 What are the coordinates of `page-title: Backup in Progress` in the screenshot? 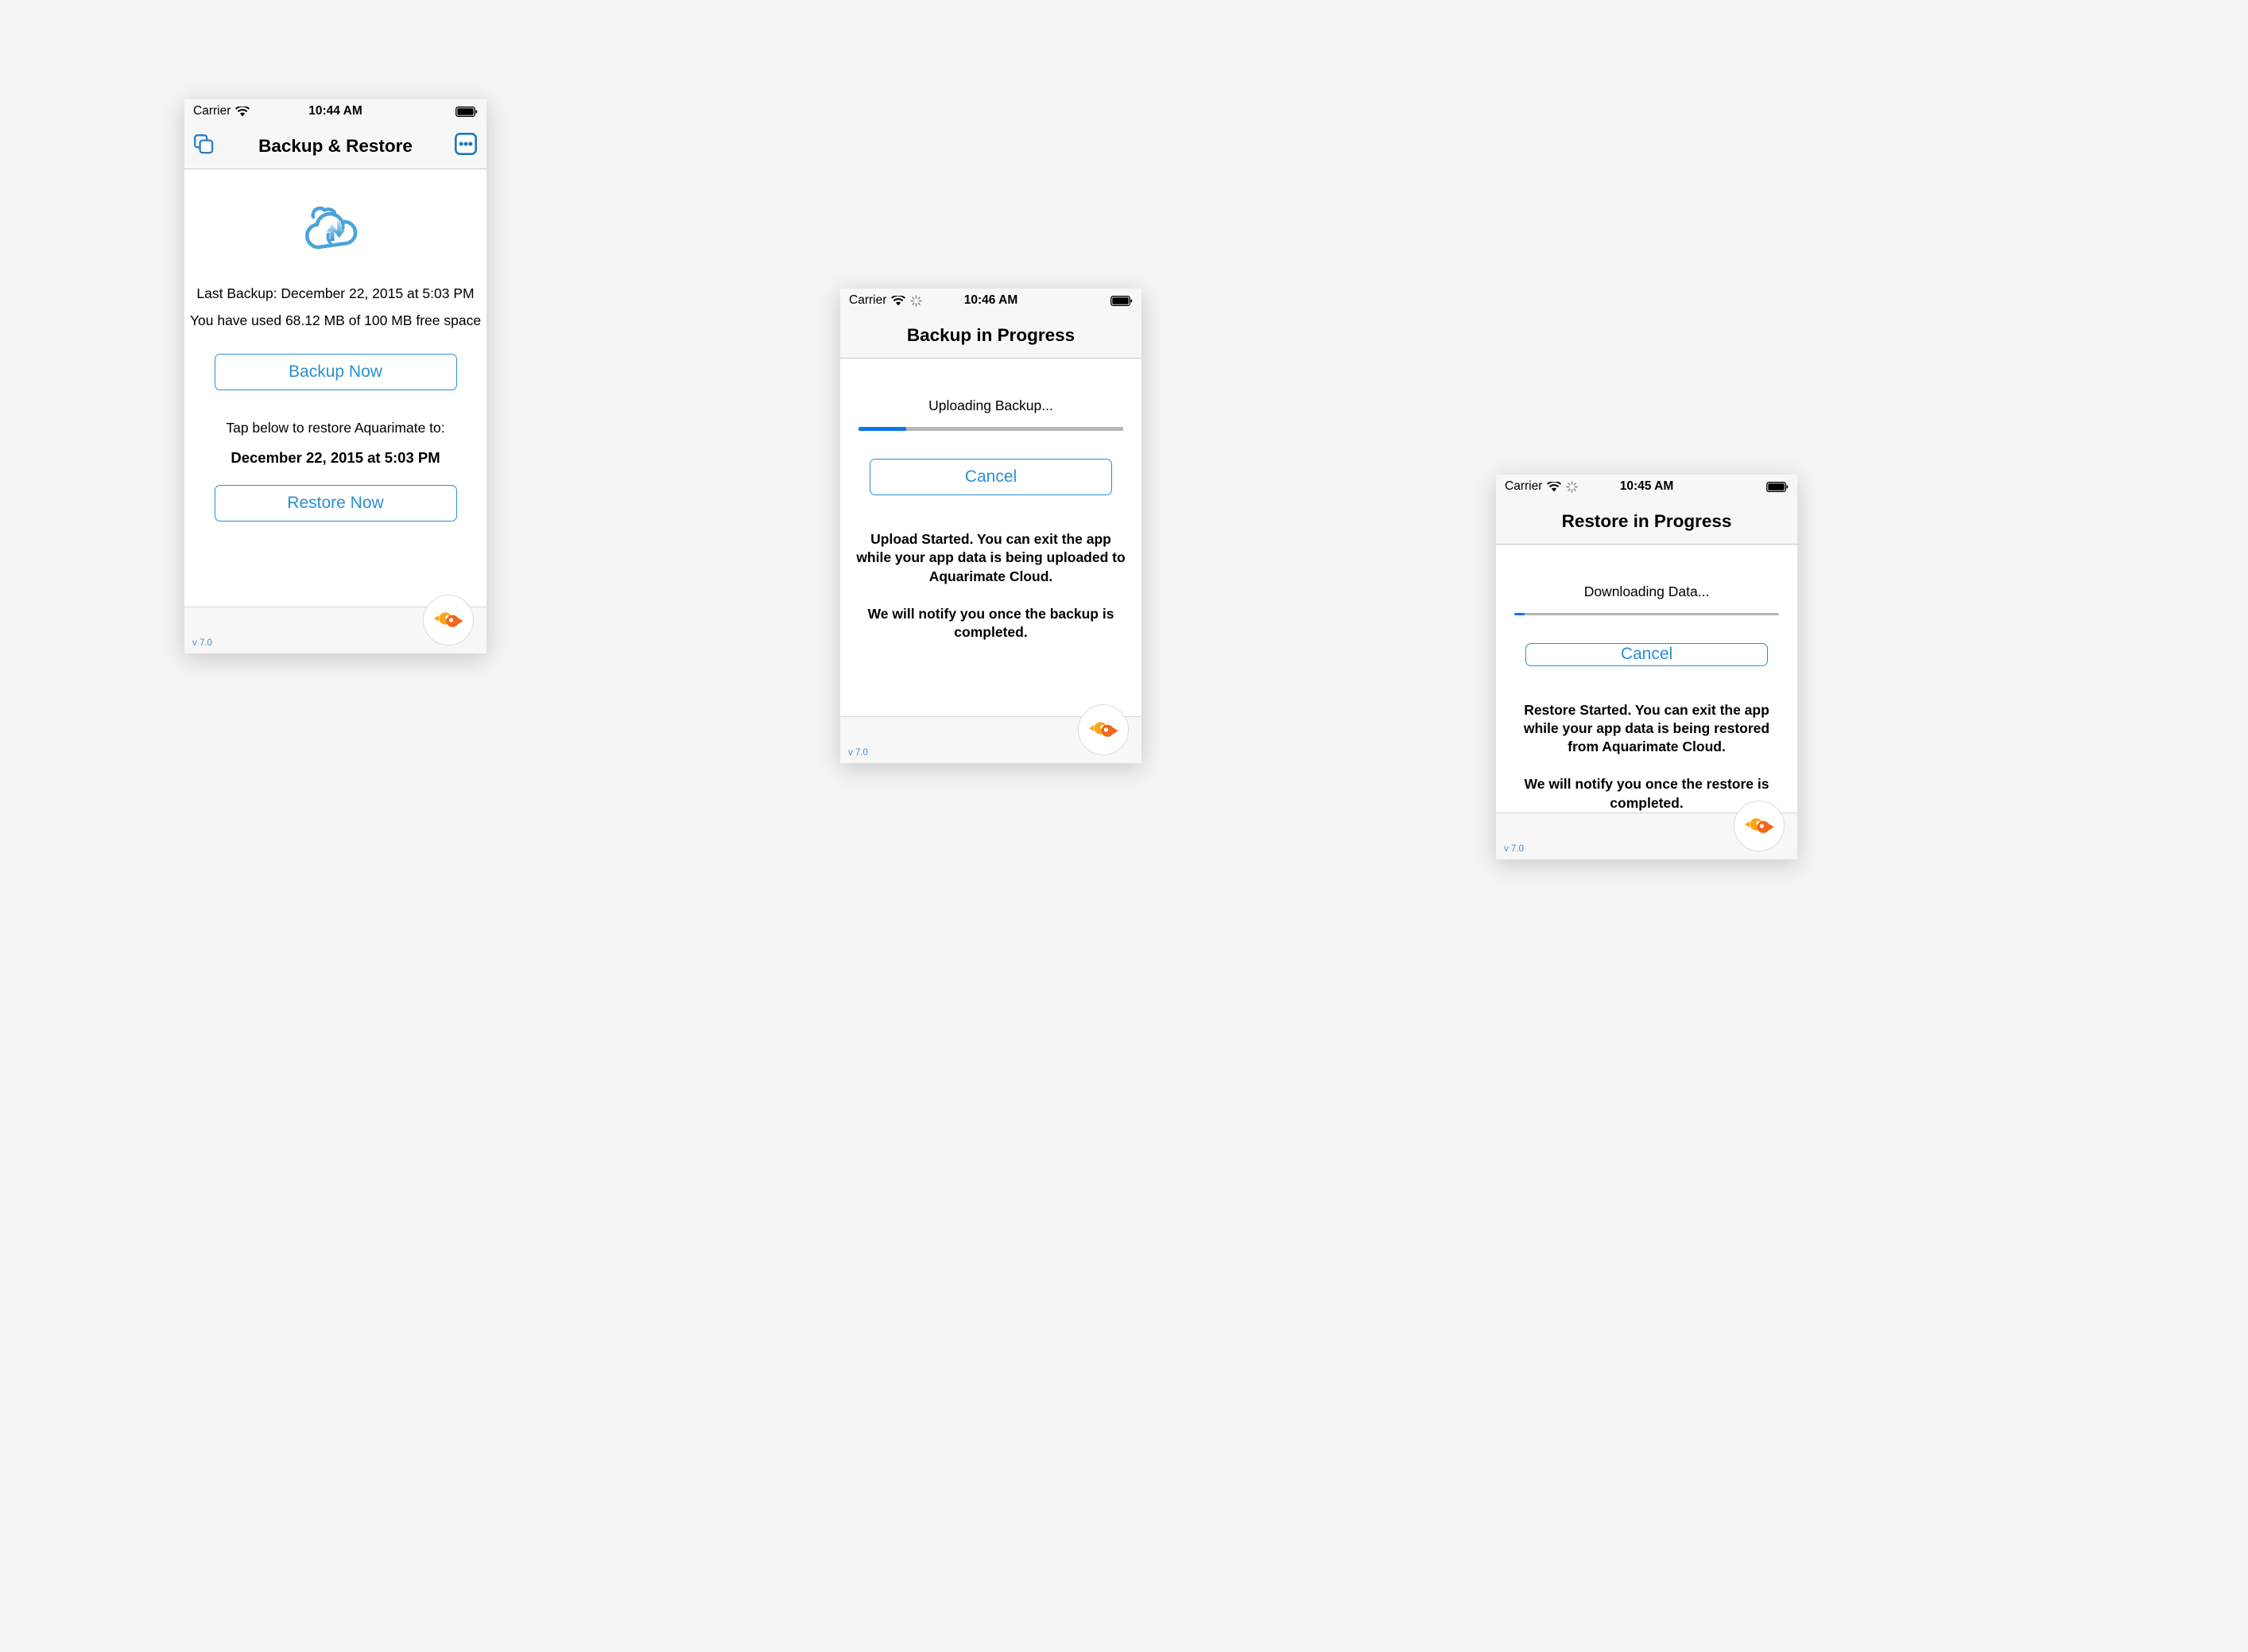 It's located at (991, 334).